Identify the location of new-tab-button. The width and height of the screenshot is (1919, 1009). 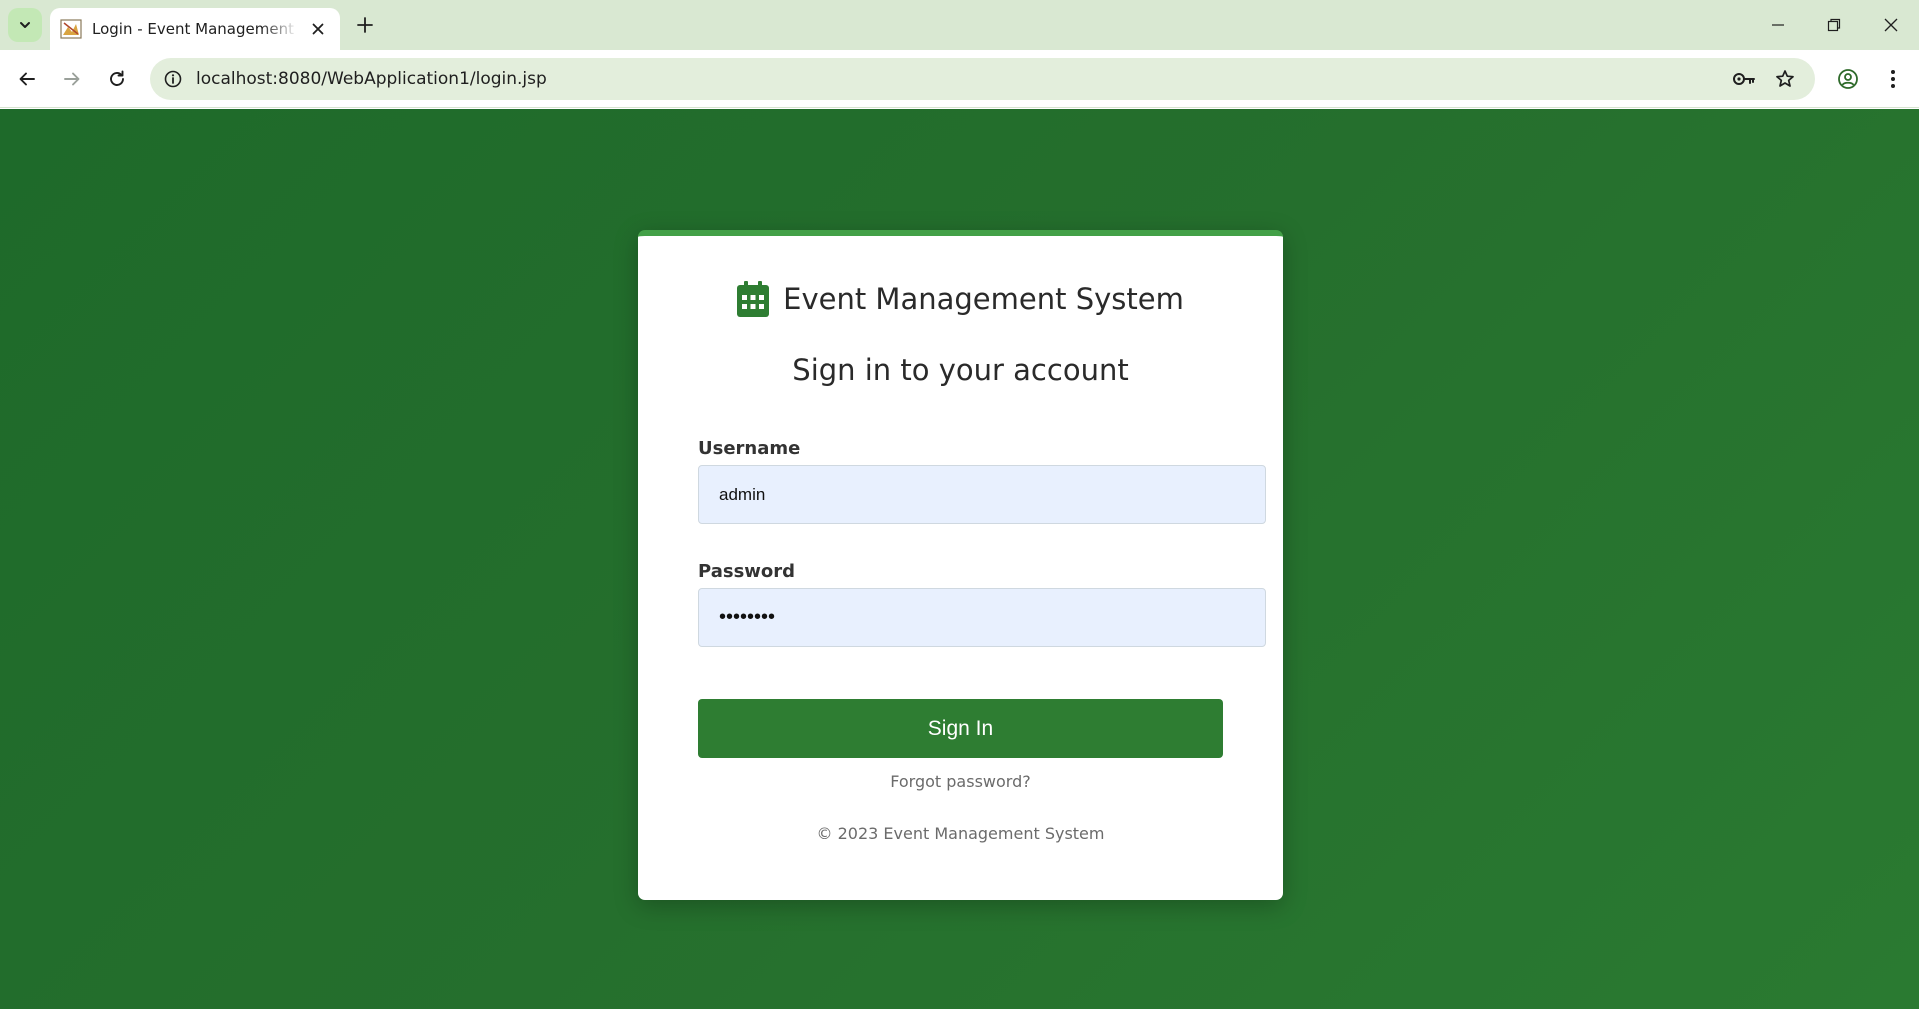
(365, 25).